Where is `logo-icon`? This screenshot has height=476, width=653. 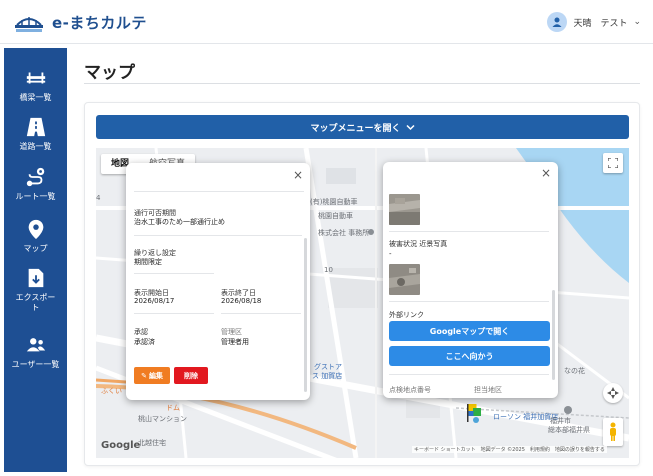
logo-icon is located at coordinates (29, 22).